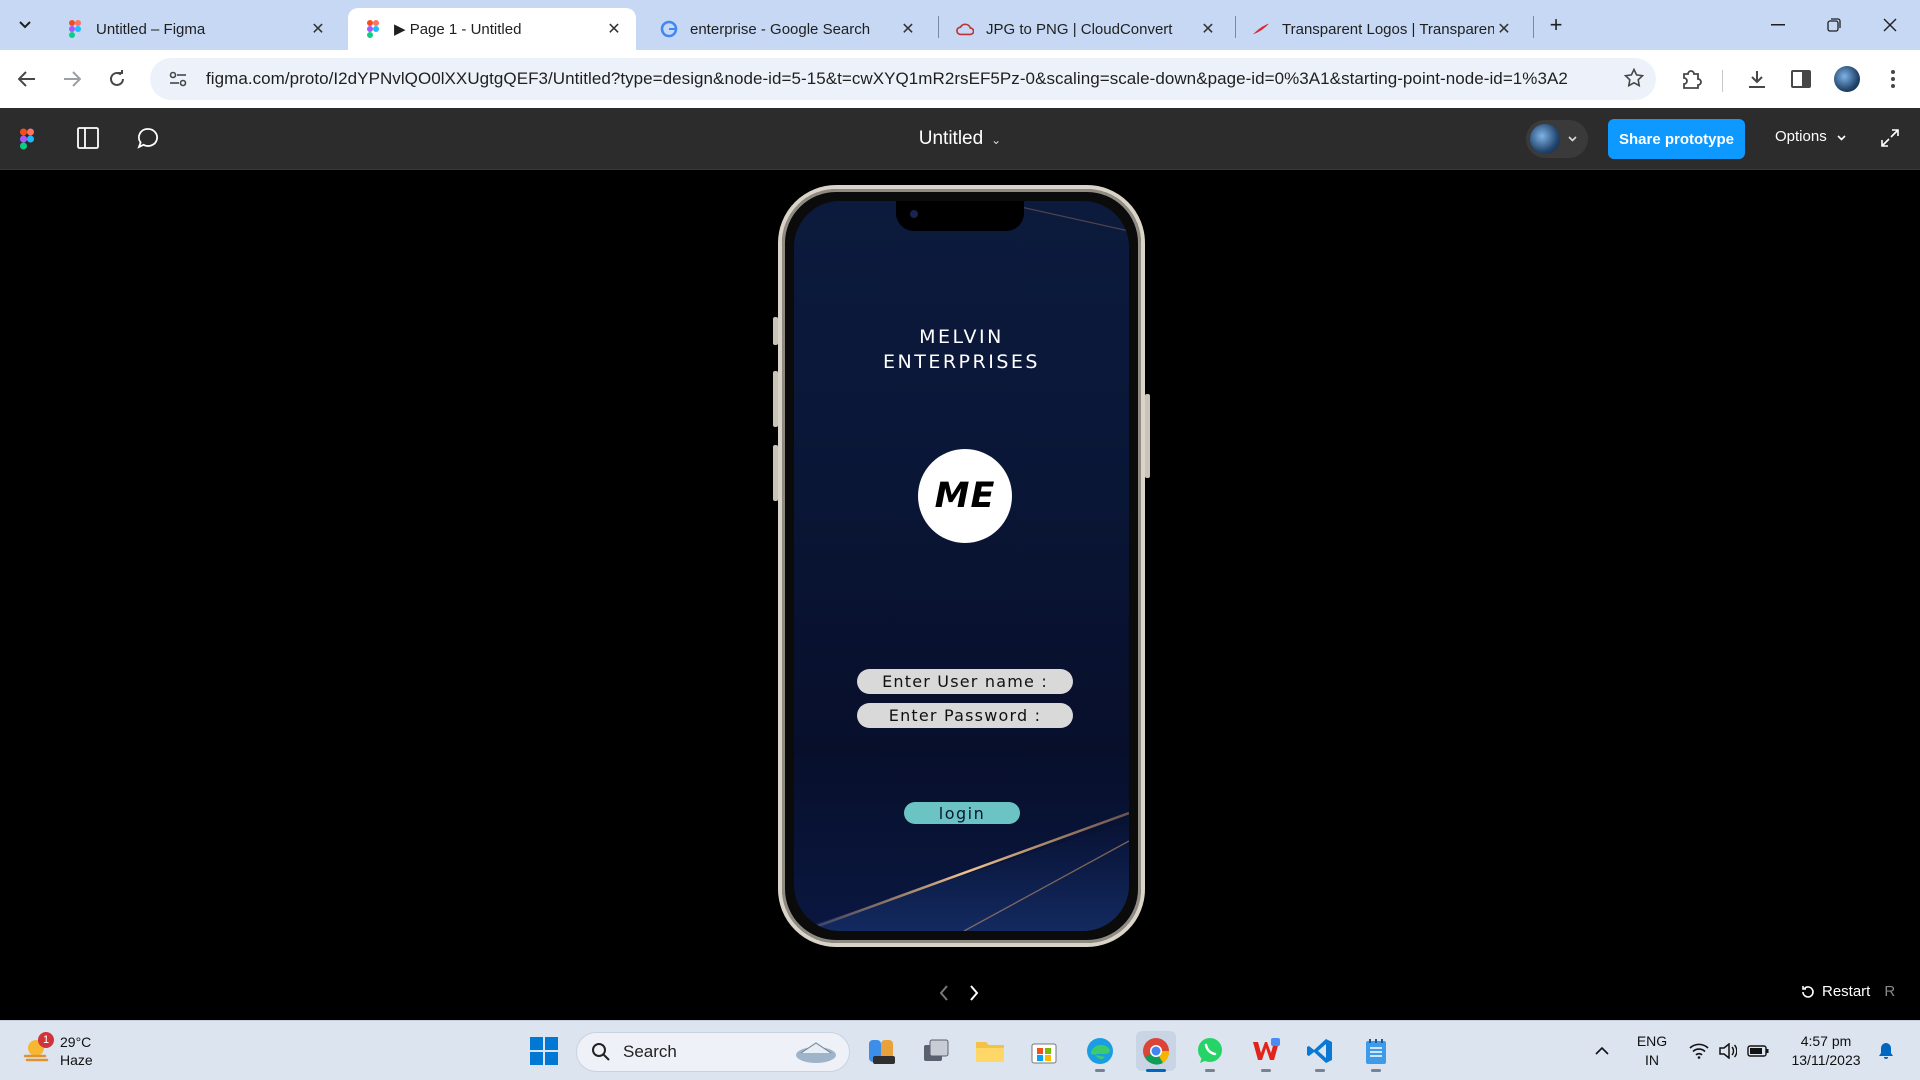  I want to click on region-code: IN, so click(1652, 1060).